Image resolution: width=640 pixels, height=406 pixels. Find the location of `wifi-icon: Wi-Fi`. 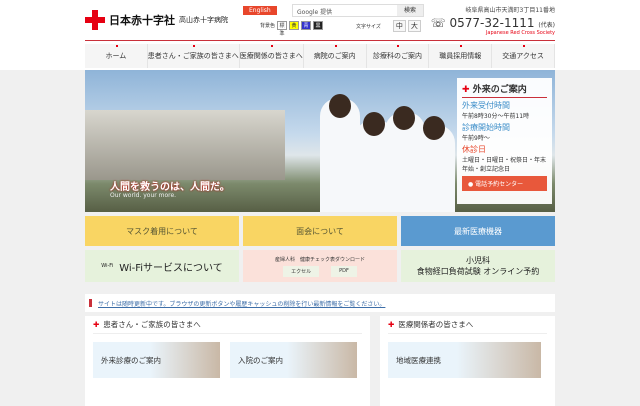

wifi-icon: Wi-Fi is located at coordinates (107, 266).